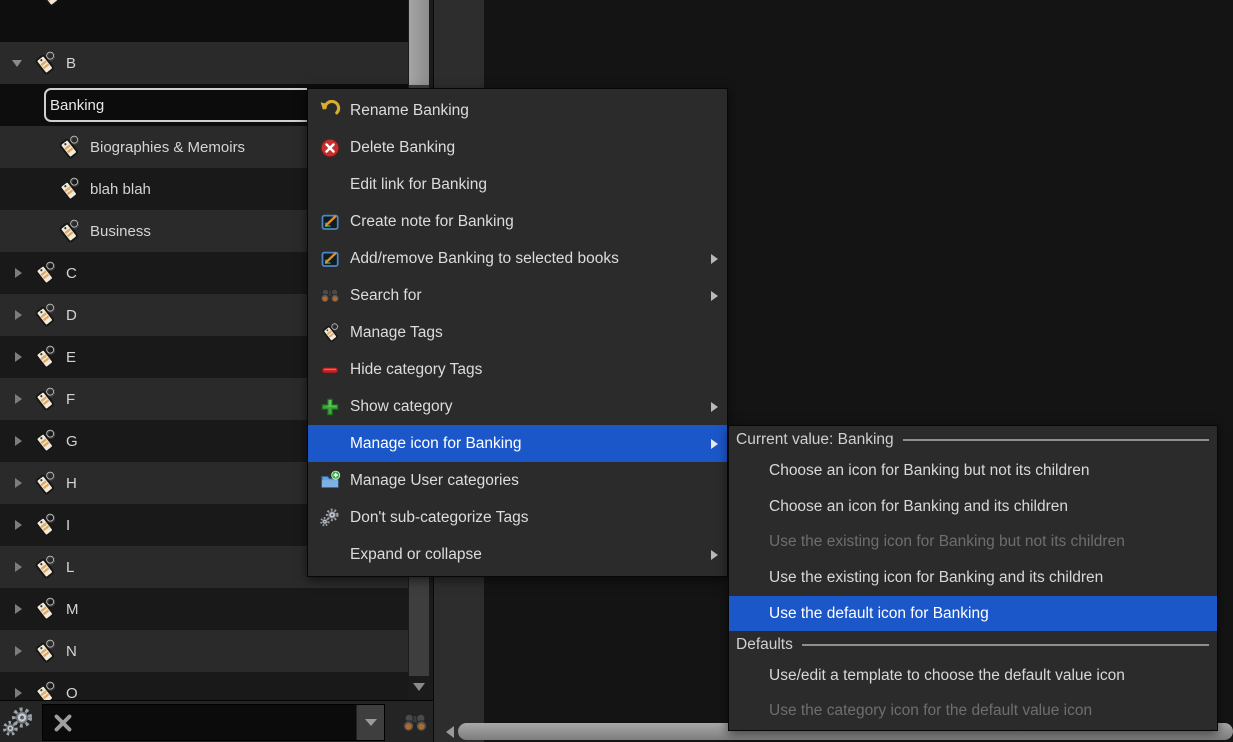  Describe the element at coordinates (18, 722) in the screenshot. I see `configure-gears-icon` at that location.